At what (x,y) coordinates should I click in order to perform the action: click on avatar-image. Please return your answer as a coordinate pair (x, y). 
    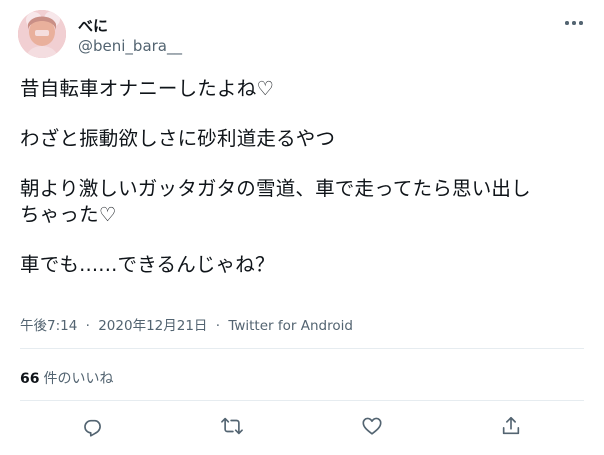
    Looking at the image, I should click on (42, 34).